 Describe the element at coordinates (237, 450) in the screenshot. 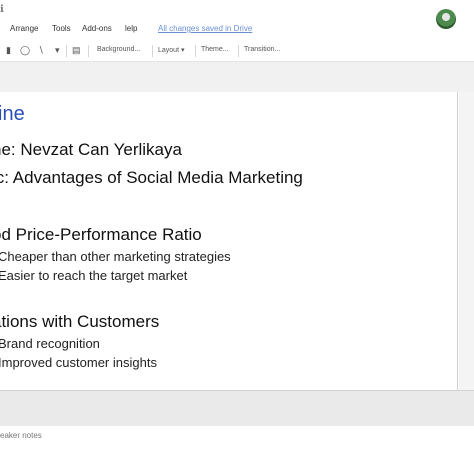

I see `speaker-notes-panel` at that location.